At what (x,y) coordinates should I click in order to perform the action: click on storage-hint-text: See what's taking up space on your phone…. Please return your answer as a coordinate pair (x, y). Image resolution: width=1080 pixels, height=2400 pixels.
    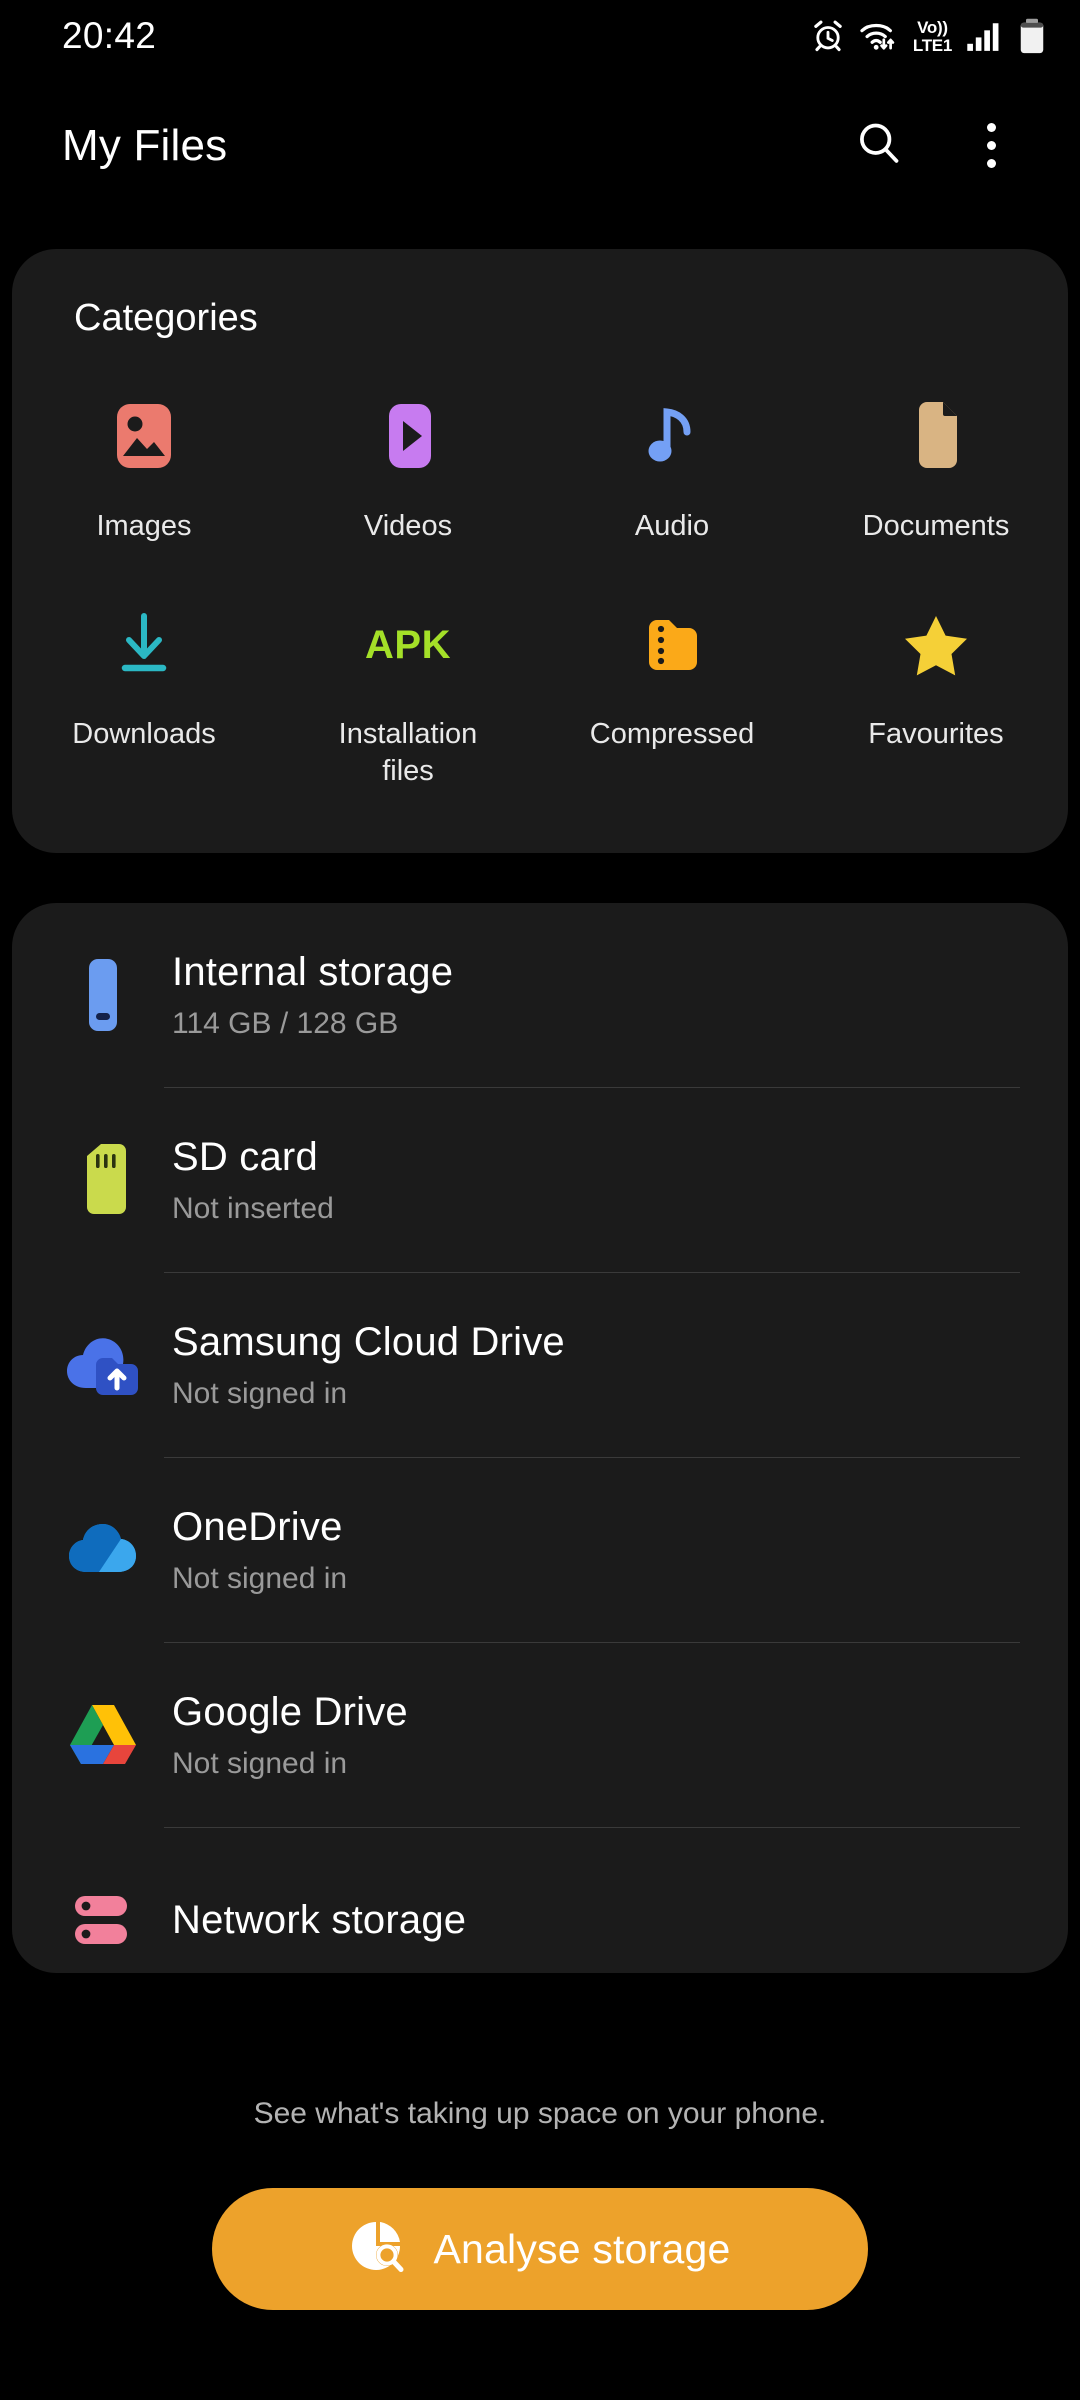
    Looking at the image, I should click on (540, 2113).